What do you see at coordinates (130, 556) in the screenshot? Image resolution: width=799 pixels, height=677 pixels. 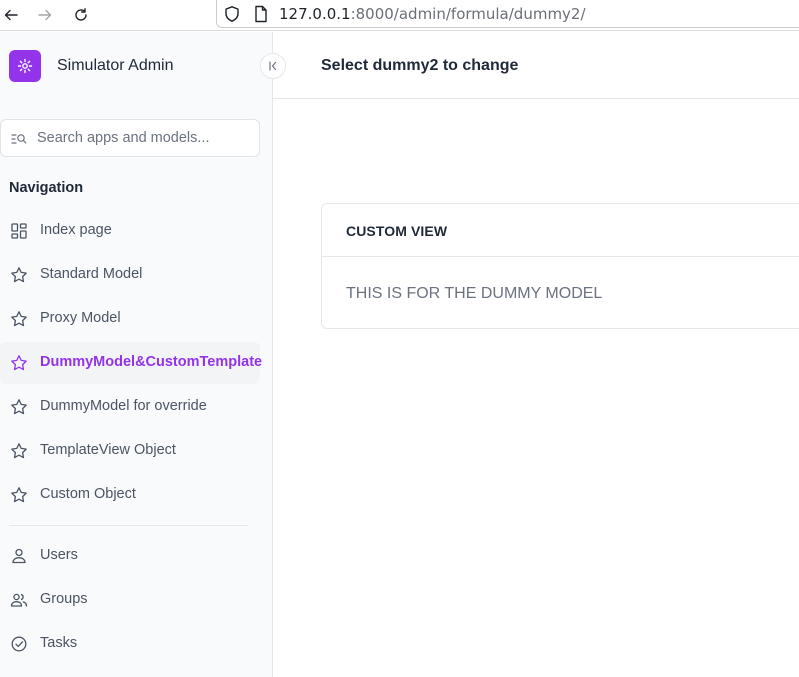 I see `sidebar-item-users: Users` at bounding box center [130, 556].